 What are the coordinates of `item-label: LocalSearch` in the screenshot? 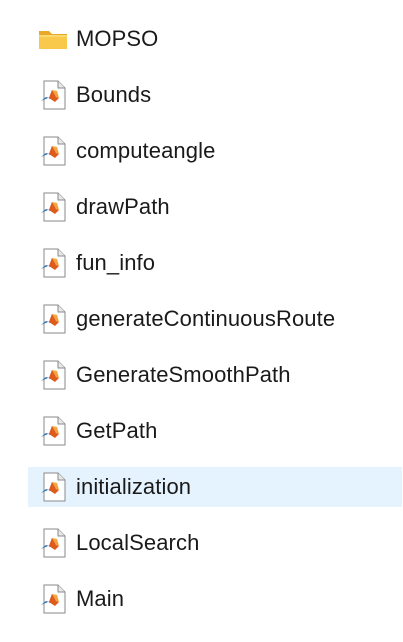 It's located at (138, 542).